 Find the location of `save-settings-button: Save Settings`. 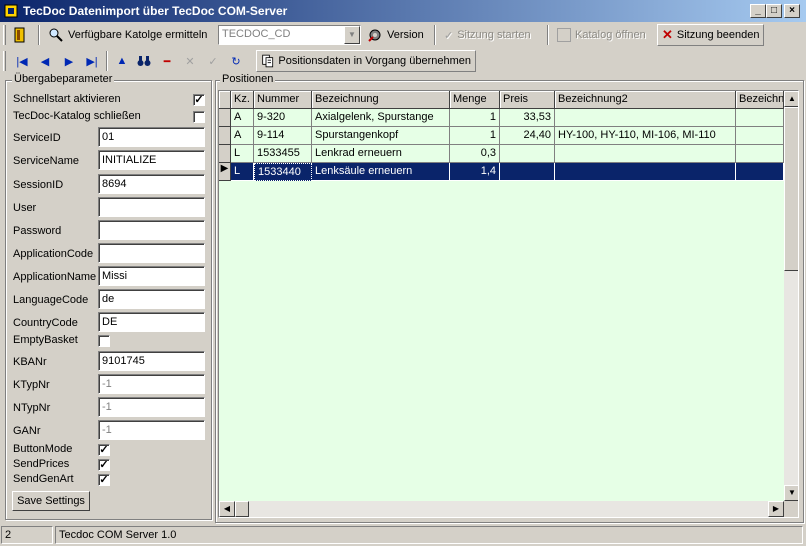

save-settings-button: Save Settings is located at coordinates (51, 501).